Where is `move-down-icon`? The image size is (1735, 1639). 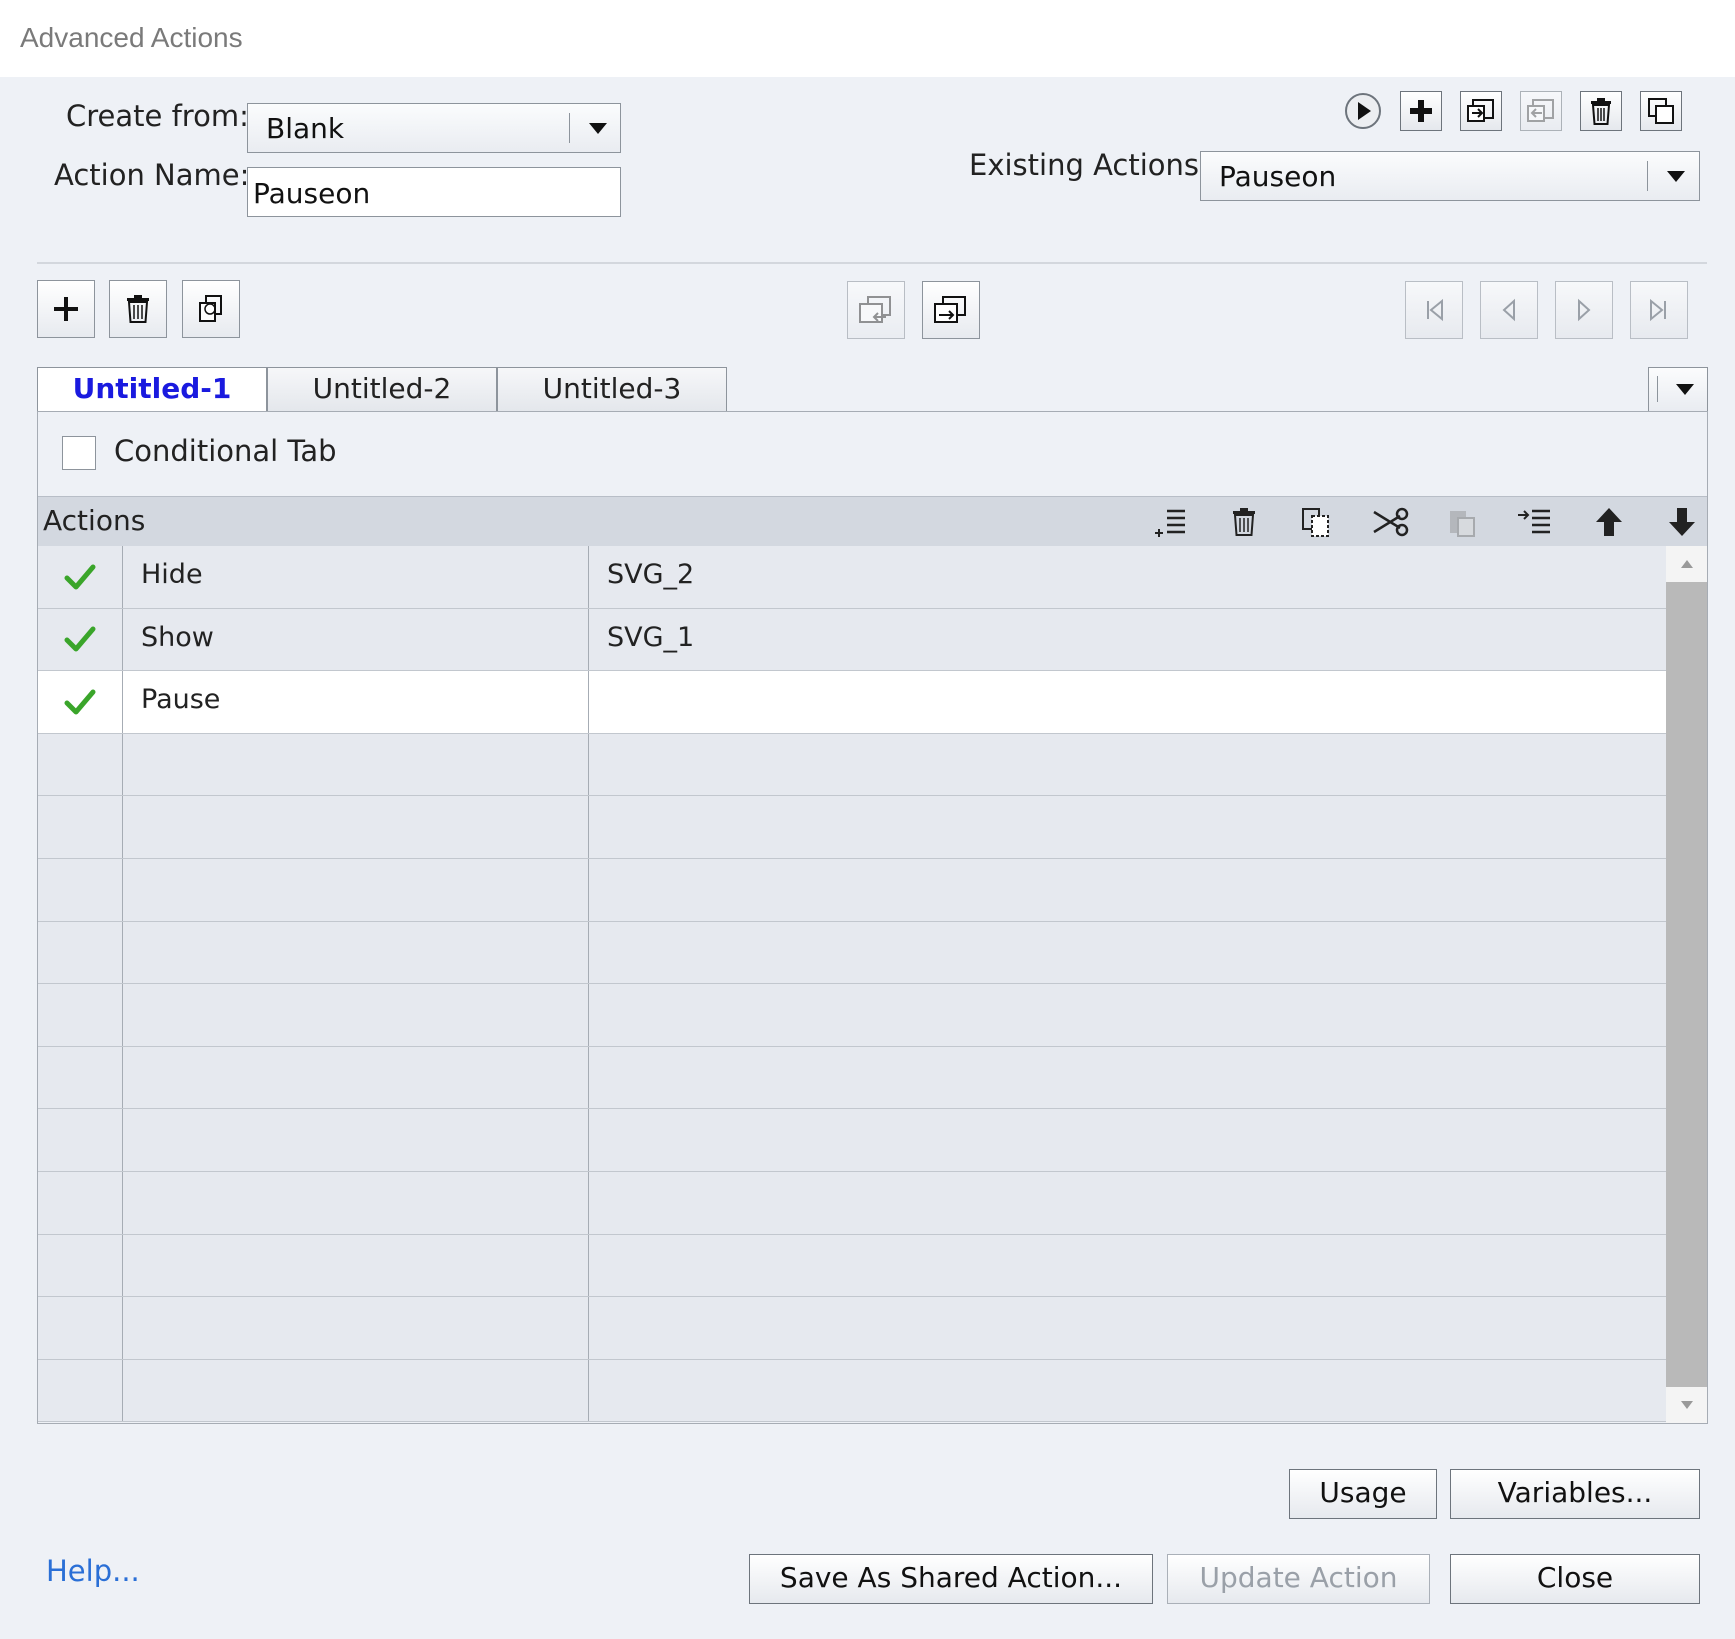
move-down-icon is located at coordinates (1682, 522).